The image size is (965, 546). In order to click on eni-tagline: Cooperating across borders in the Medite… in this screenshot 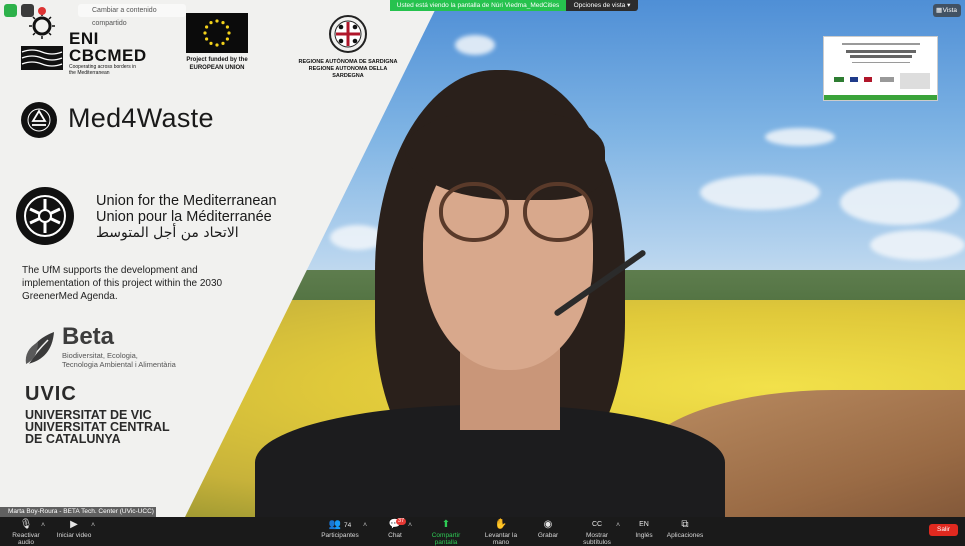, I will do `click(102, 70)`.